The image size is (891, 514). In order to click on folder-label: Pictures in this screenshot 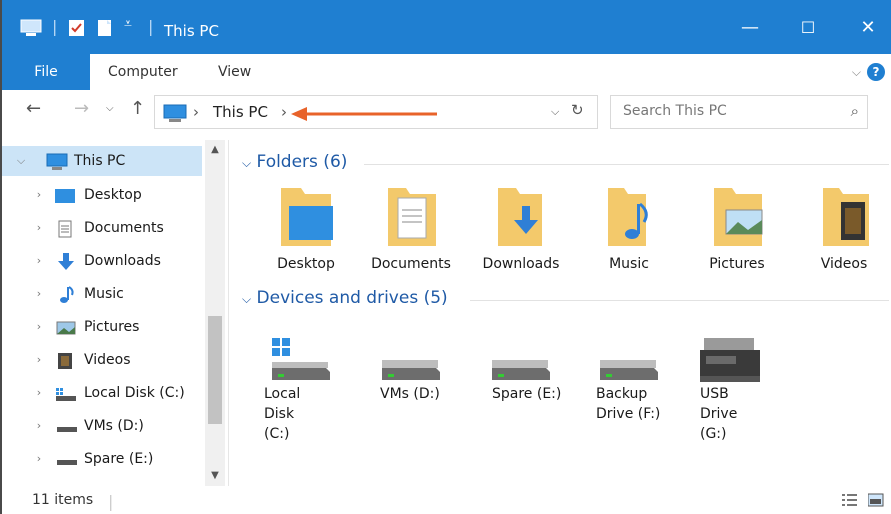, I will do `click(737, 264)`.